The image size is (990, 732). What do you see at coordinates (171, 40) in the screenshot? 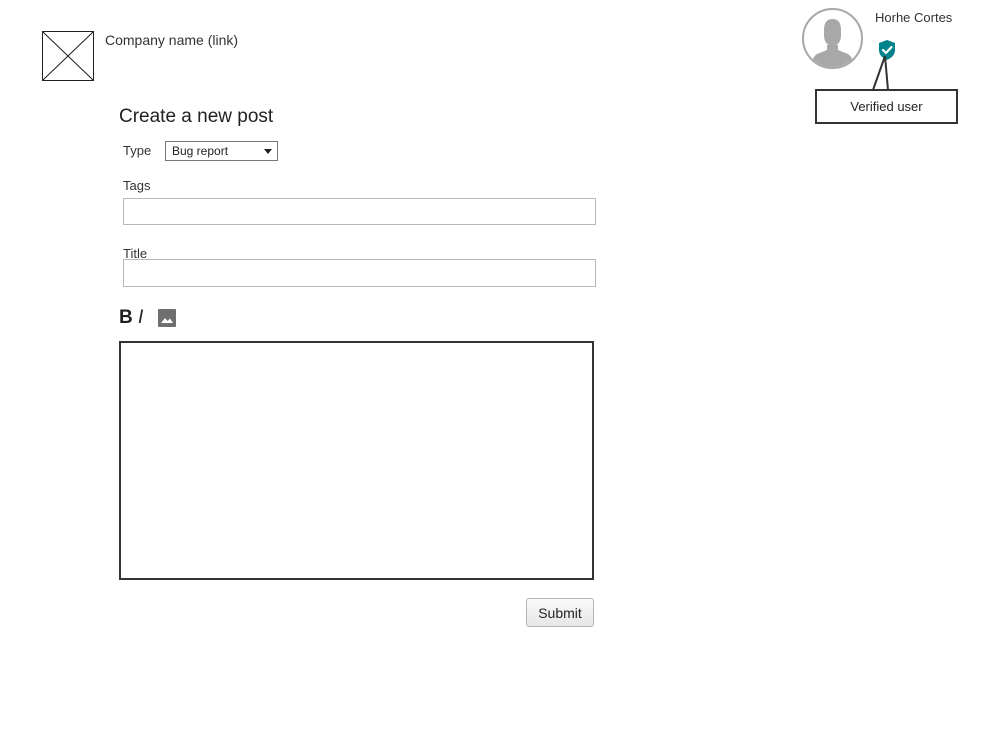
I see `company-name-link: Company name (link)` at bounding box center [171, 40].